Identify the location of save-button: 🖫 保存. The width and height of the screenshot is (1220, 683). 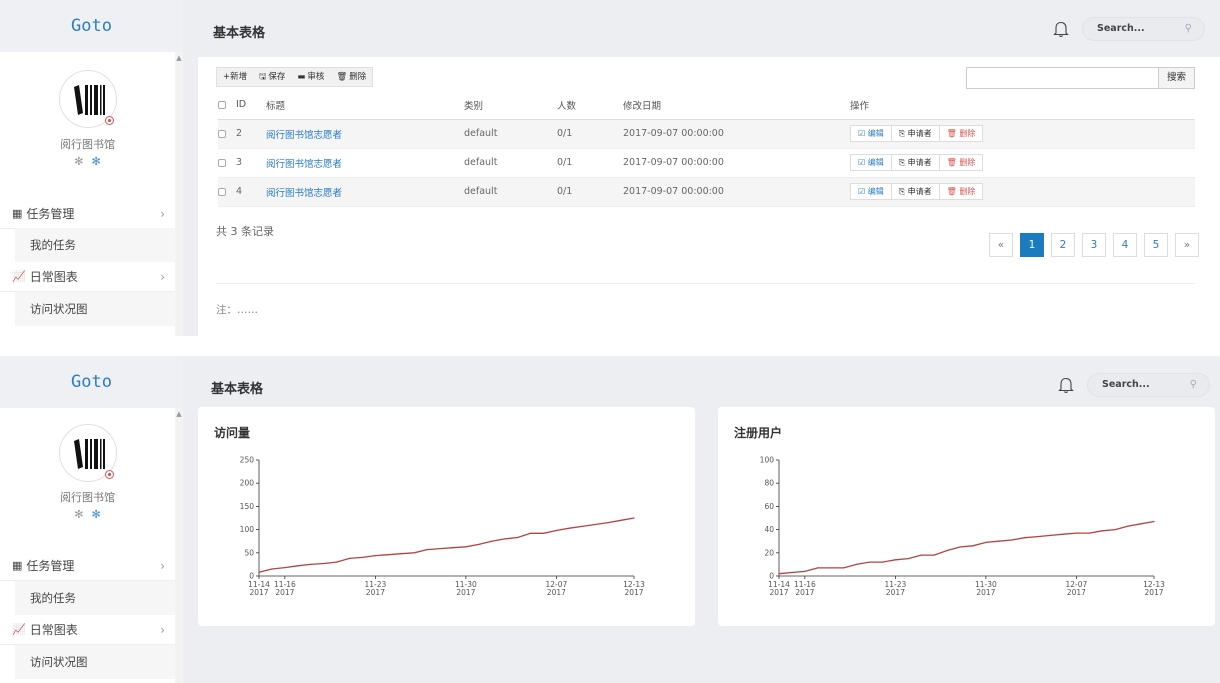
(272, 77).